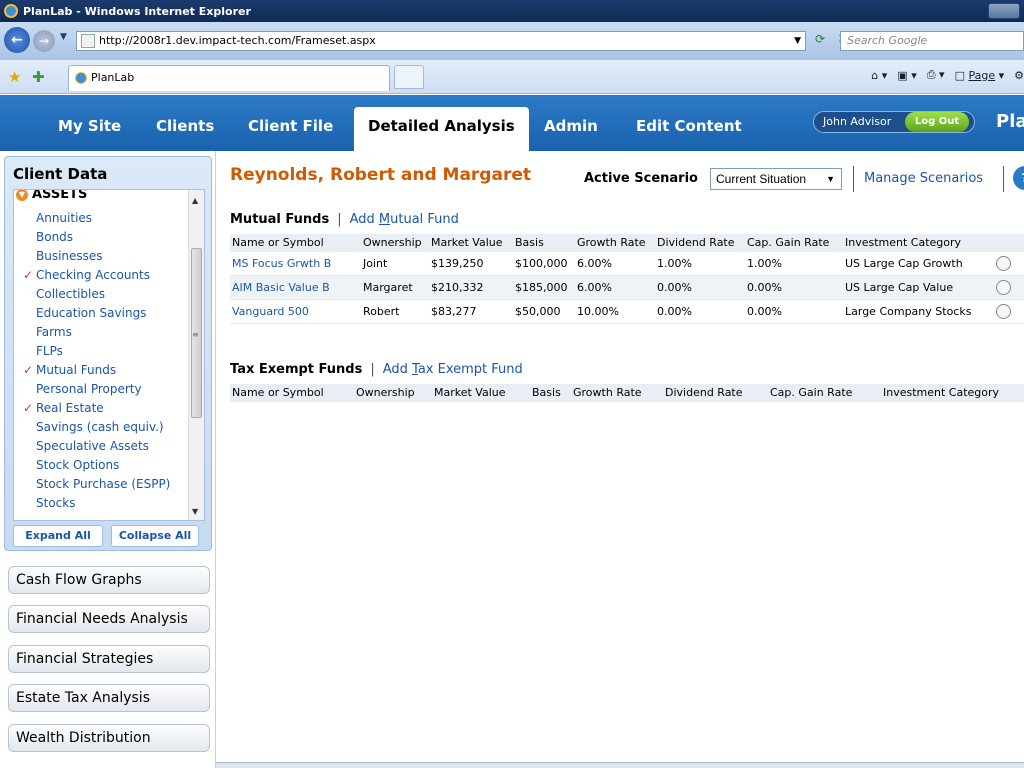 The height and width of the screenshot is (768, 1024). I want to click on collapse-toggle-icon: ▼, so click(22, 195).